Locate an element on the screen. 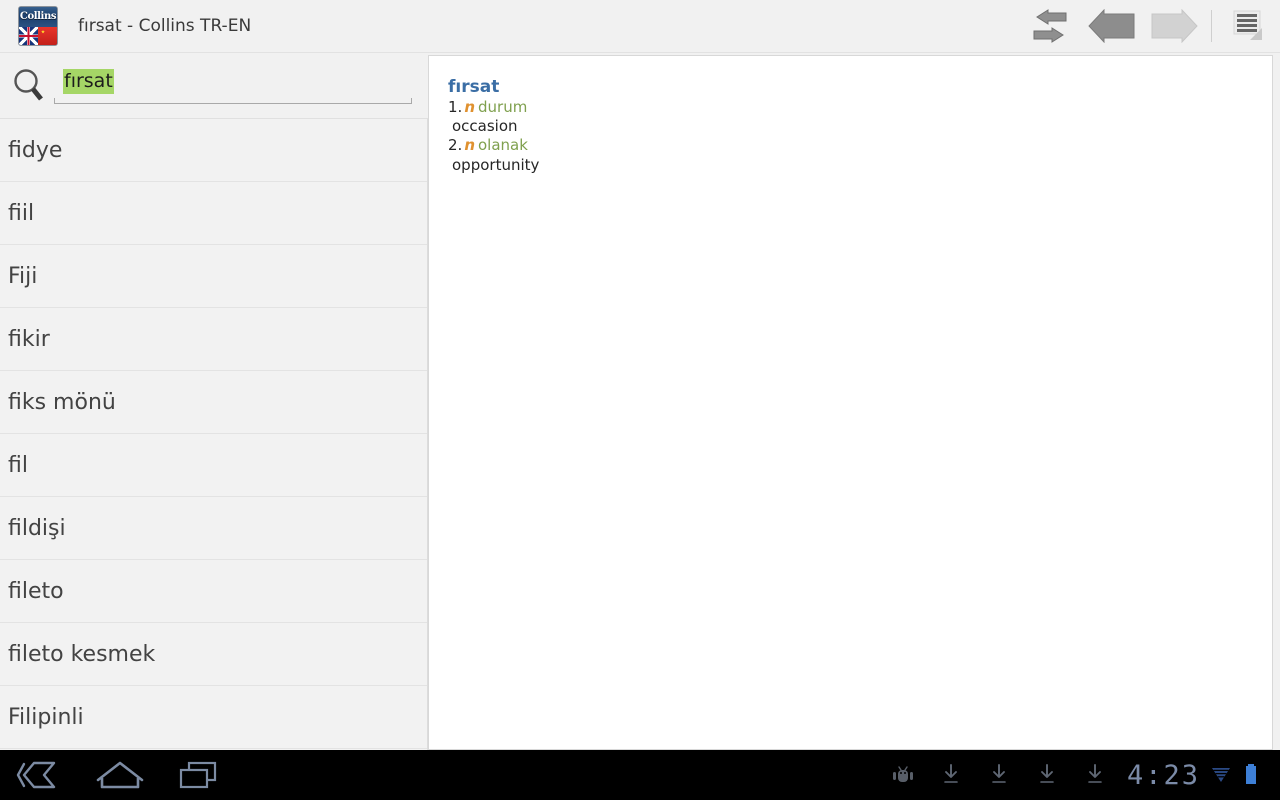  search-input: fırsat is located at coordinates (234, 86).